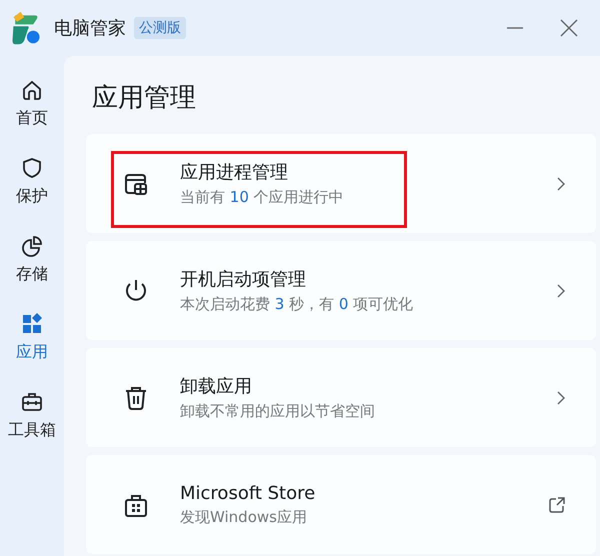  I want to click on sidebar-item: 存储, so click(32, 273).